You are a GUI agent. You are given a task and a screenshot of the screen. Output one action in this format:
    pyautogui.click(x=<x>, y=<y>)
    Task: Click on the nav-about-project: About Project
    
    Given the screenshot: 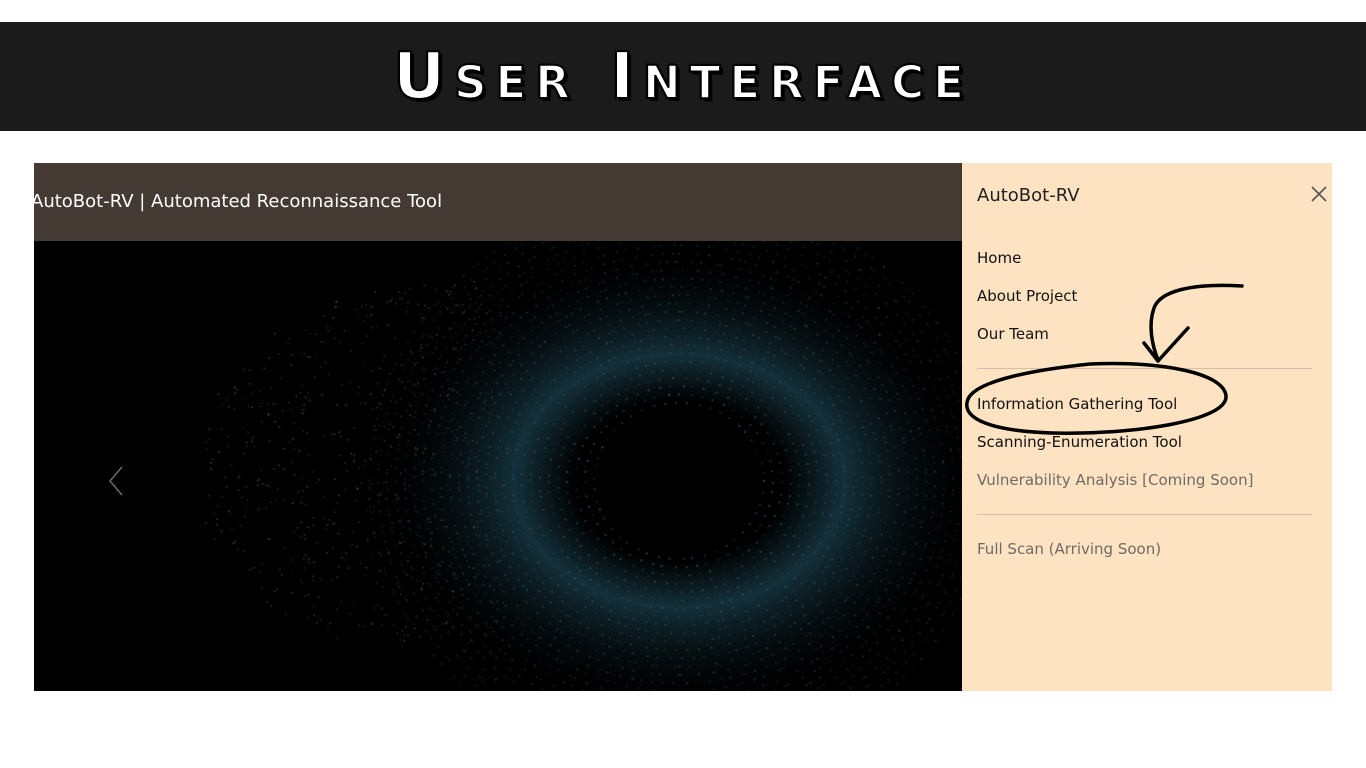 What is the action you would take?
    pyautogui.click(x=1027, y=296)
    